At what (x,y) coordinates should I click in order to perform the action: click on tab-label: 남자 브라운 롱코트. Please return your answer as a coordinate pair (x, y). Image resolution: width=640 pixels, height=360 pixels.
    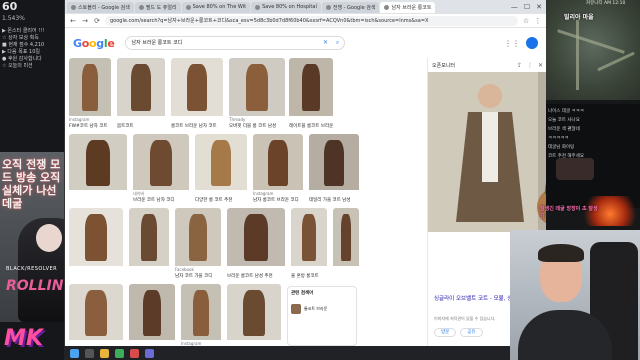
    Looking at the image, I should click on (411, 7).